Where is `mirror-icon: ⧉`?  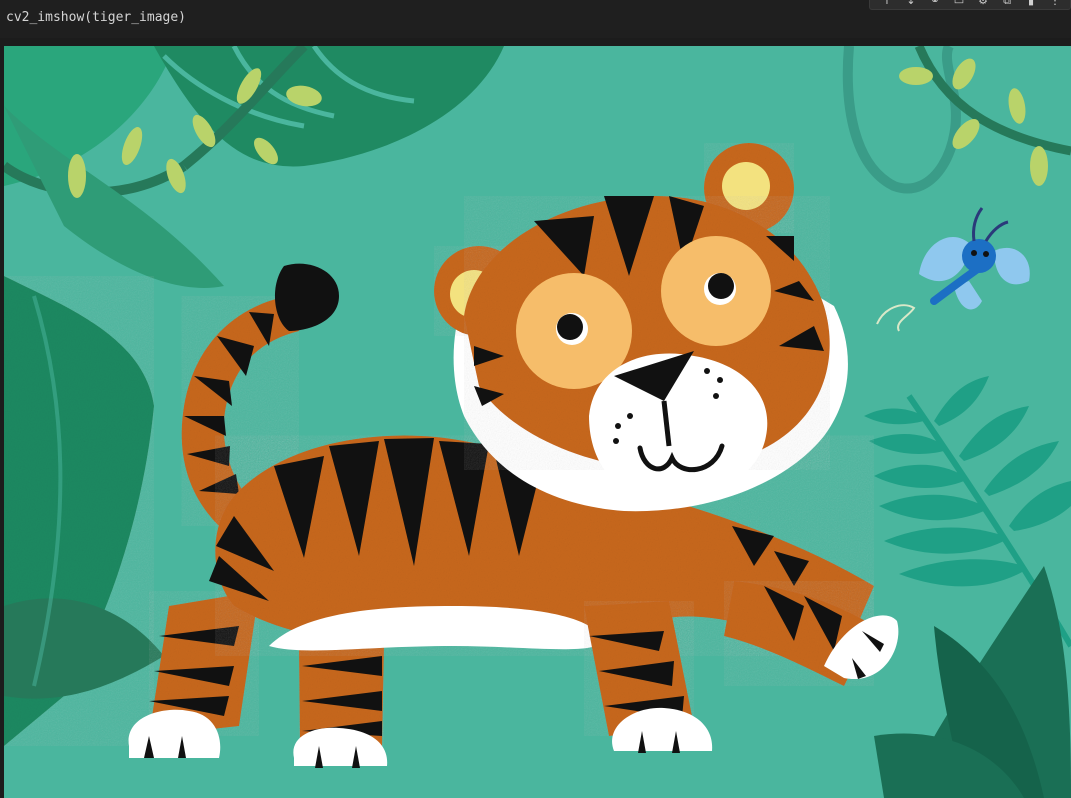
mirror-icon: ⧉ is located at coordinates (1007, 3).